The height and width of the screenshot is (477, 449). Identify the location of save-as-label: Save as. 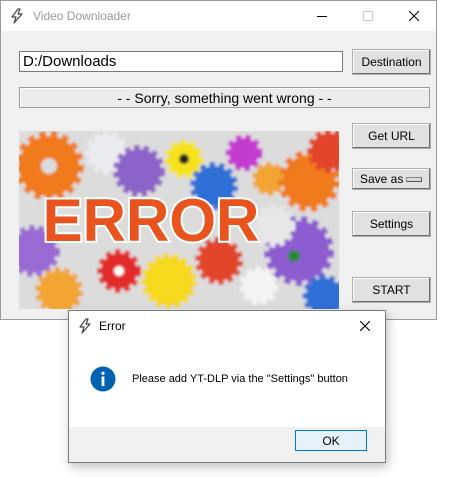
(382, 179).